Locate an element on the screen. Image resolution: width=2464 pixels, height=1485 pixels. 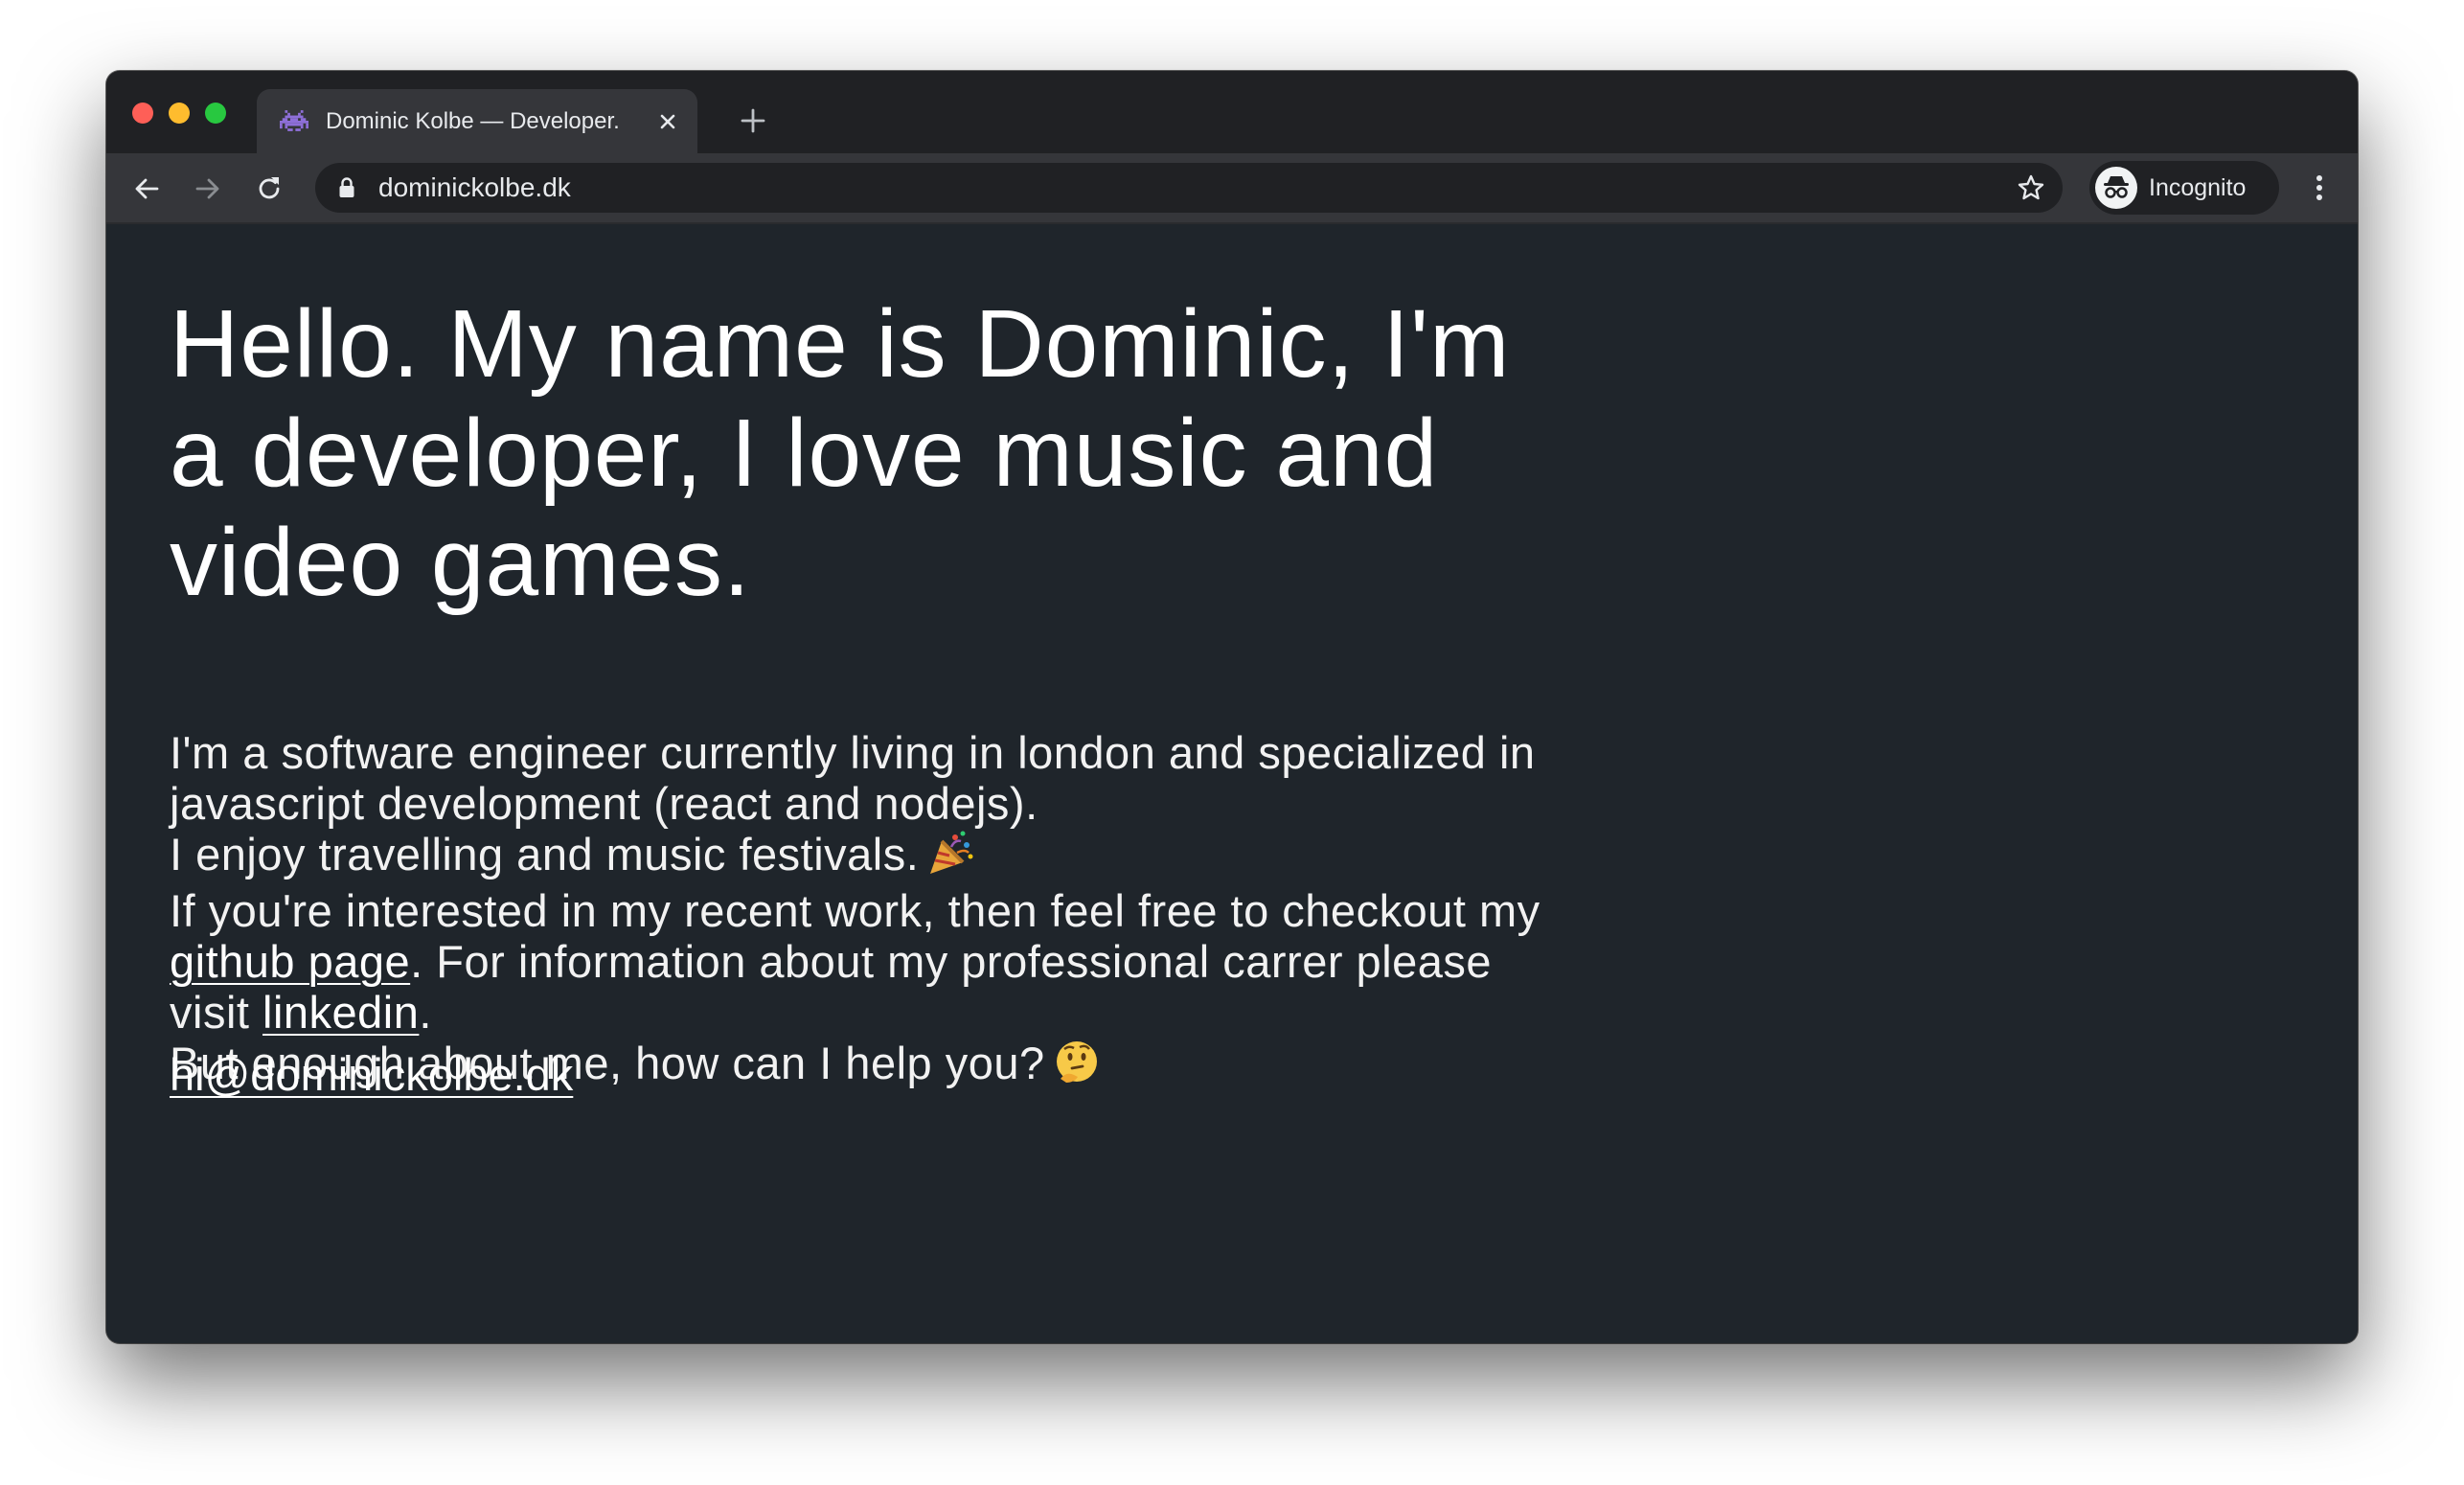
linkedin-link: linkedin is located at coordinates (340, 1012).